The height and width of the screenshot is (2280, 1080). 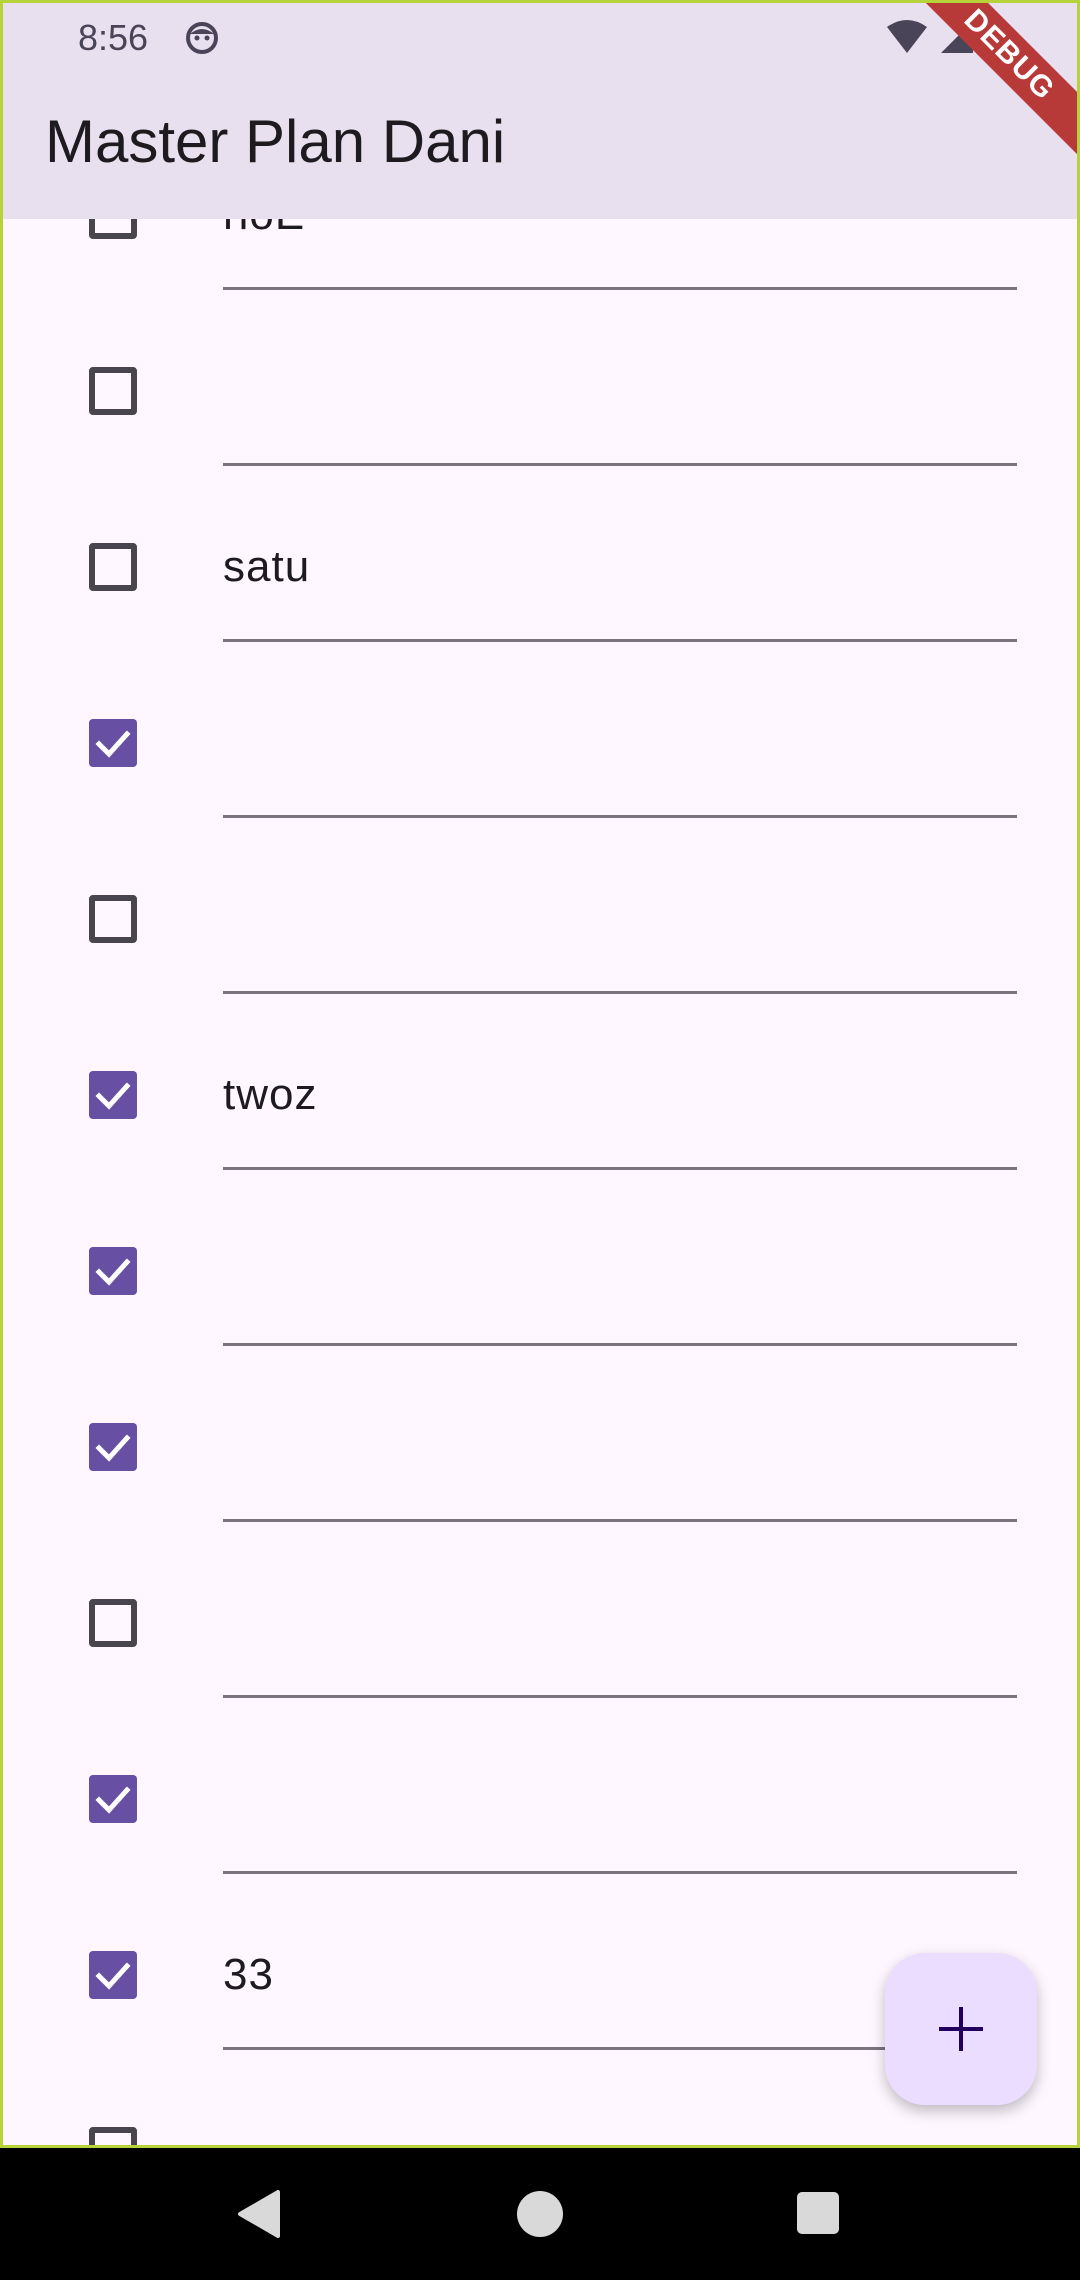 I want to click on system-nav-bar, so click(x=540, y=2214).